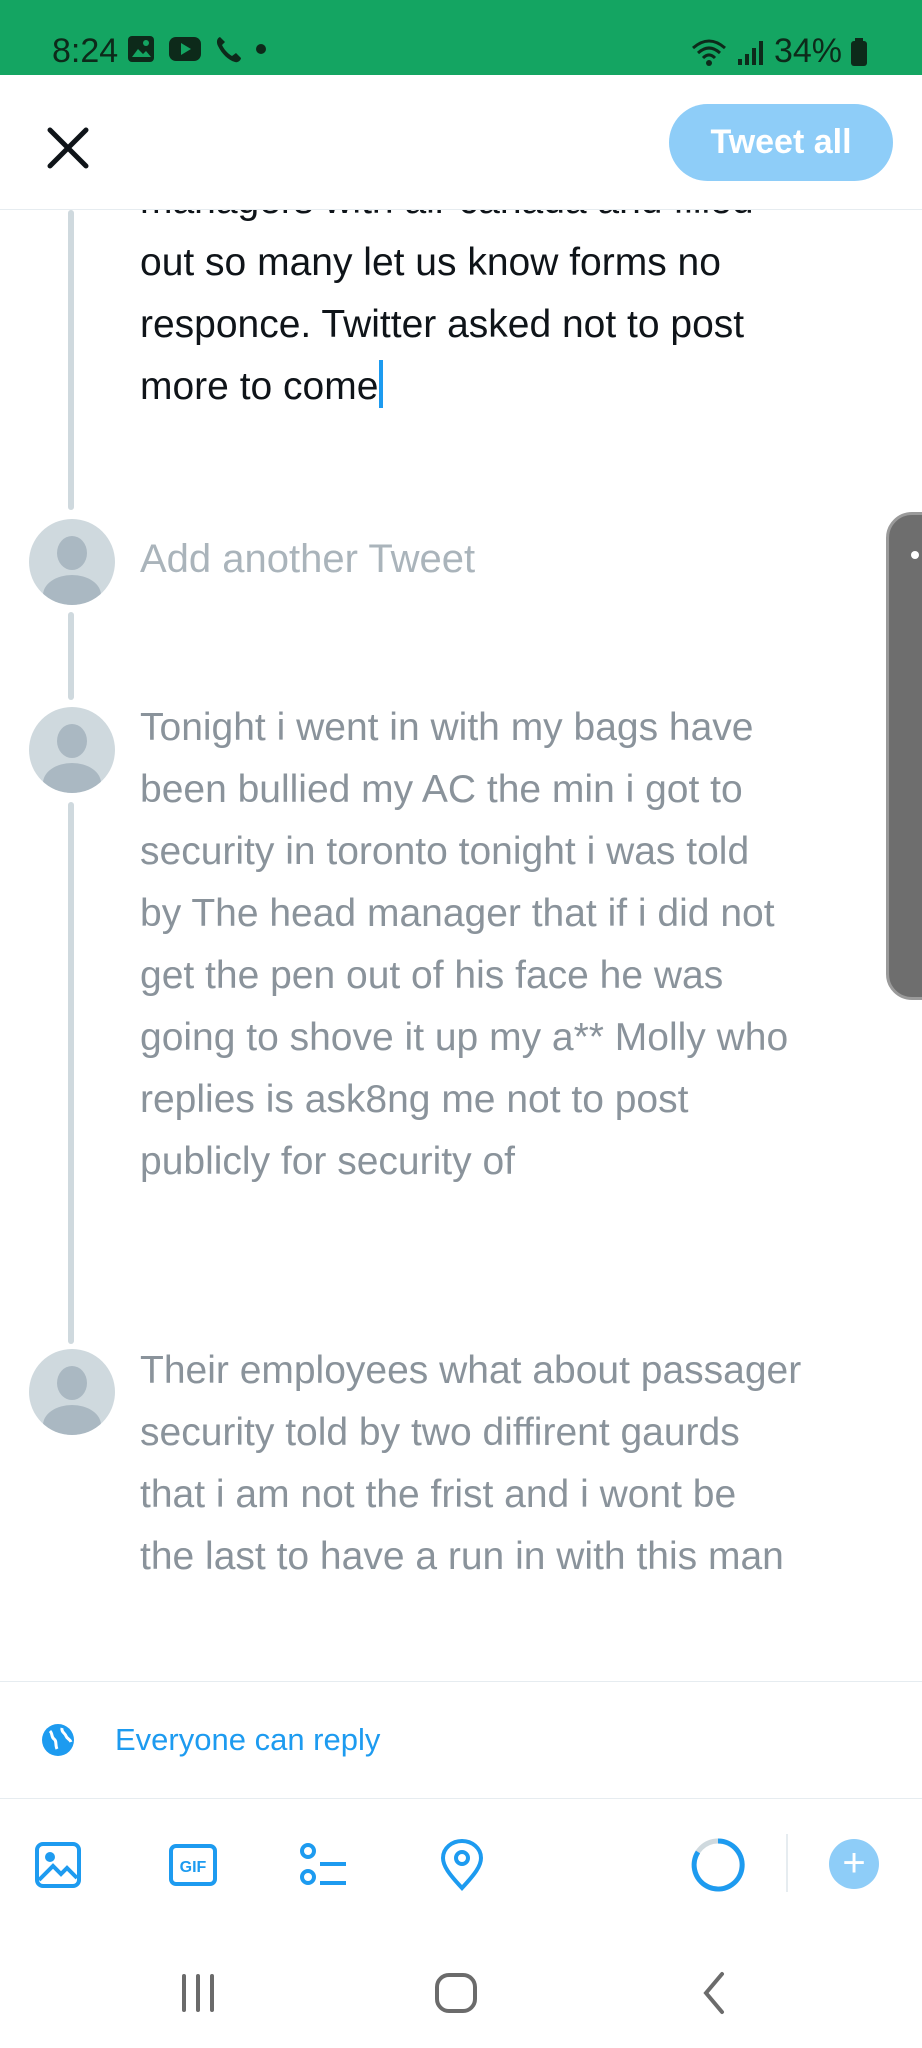 Image resolution: width=922 pixels, height=2048 pixels. Describe the element at coordinates (438, 1494) in the screenshot. I see `tweet-line: that i am not the frist and i wont be` at that location.